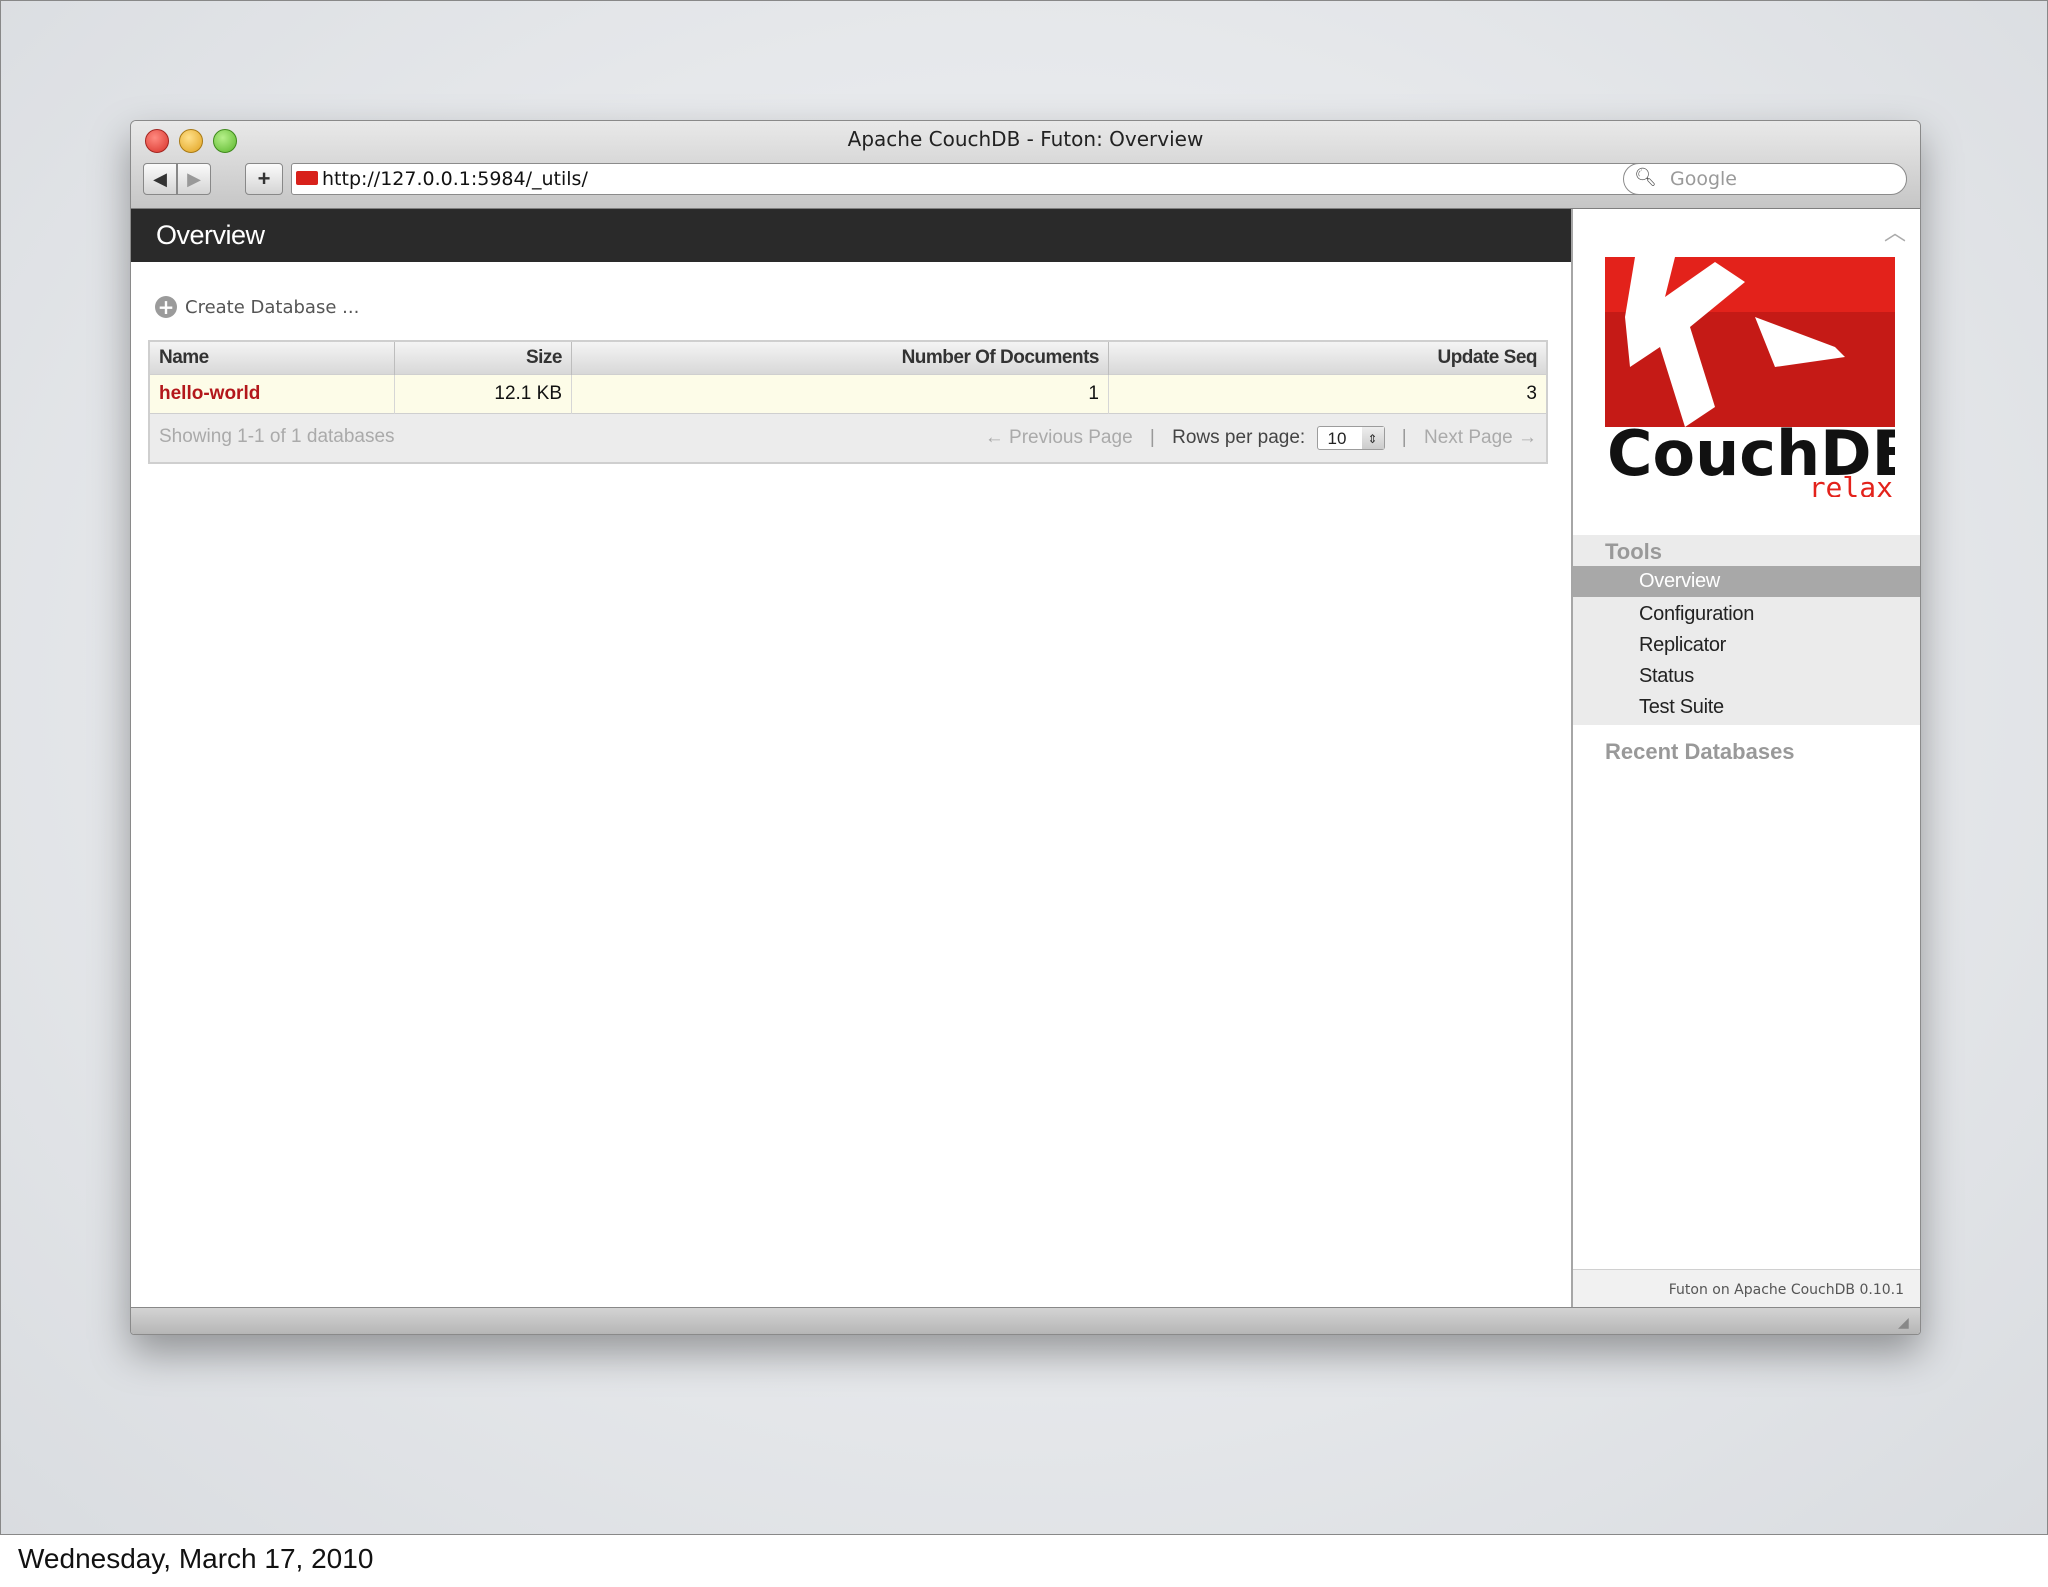  I want to click on column-header-update-seq: Update Seq, so click(1328, 358).